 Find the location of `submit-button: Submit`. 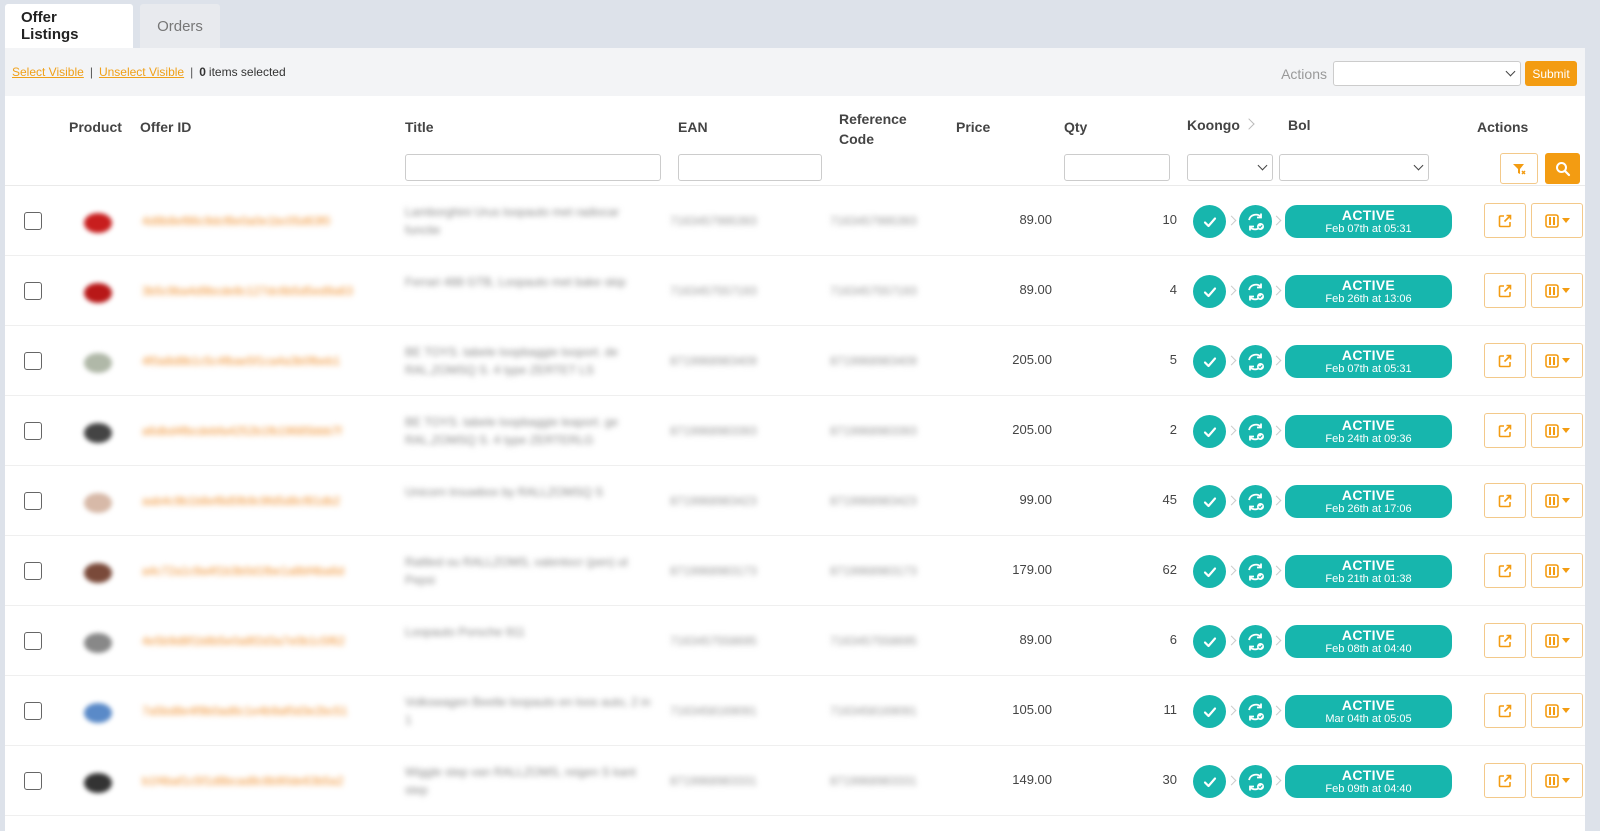

submit-button: Submit is located at coordinates (1551, 73).